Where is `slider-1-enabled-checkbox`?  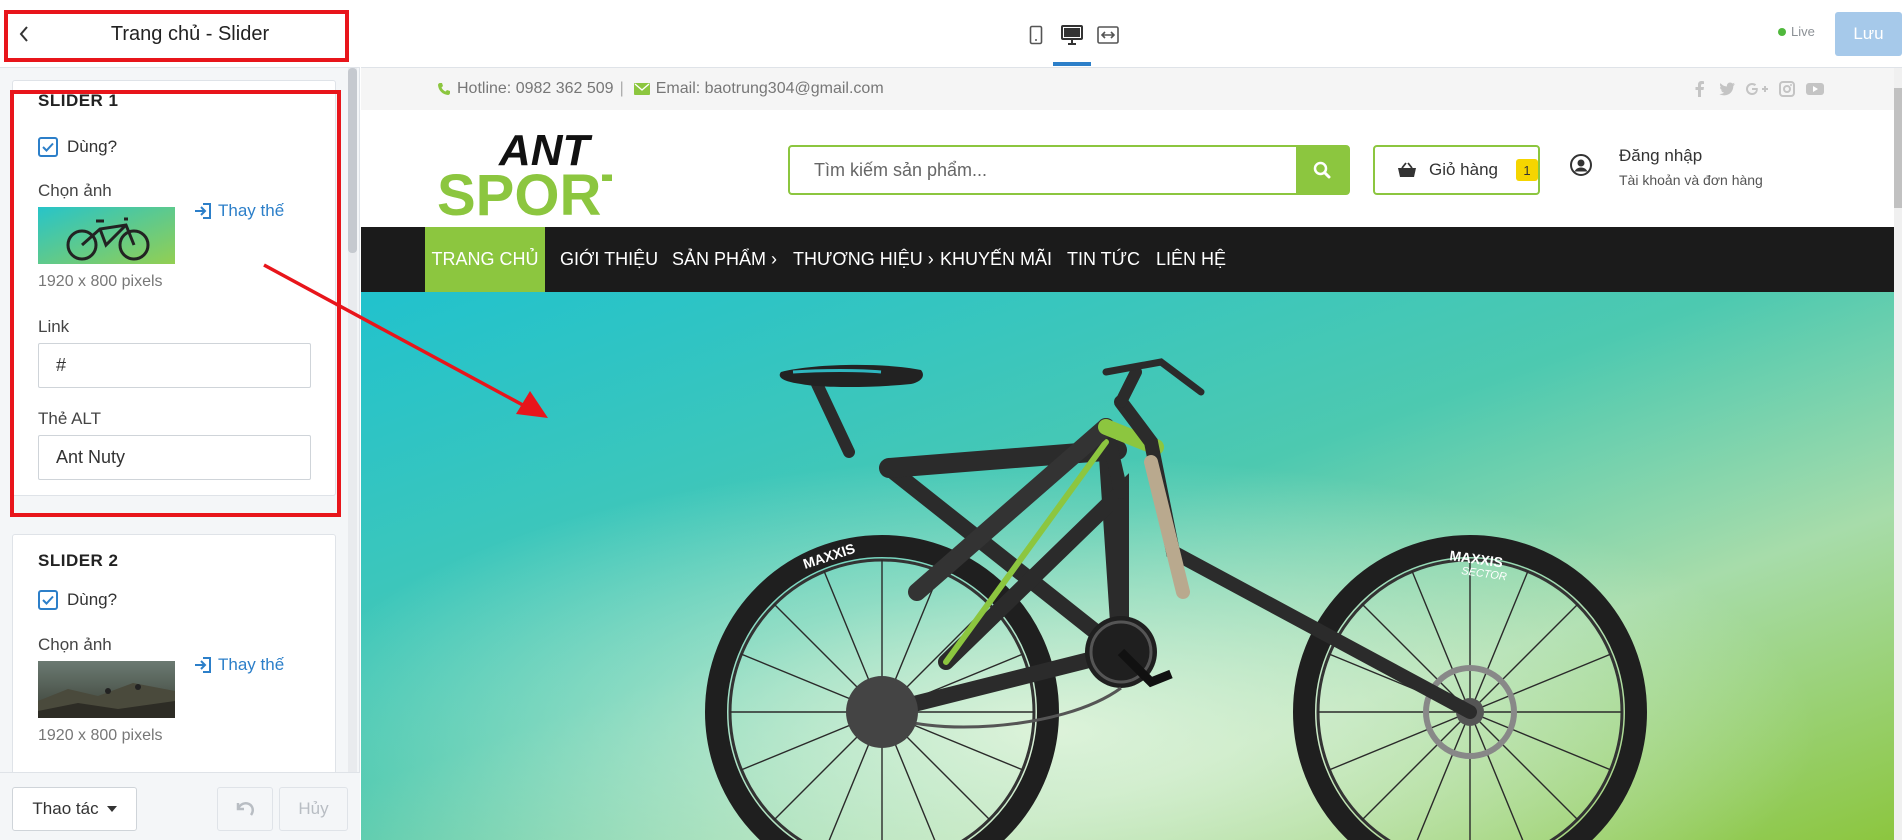
slider-1-enabled-checkbox is located at coordinates (48, 147).